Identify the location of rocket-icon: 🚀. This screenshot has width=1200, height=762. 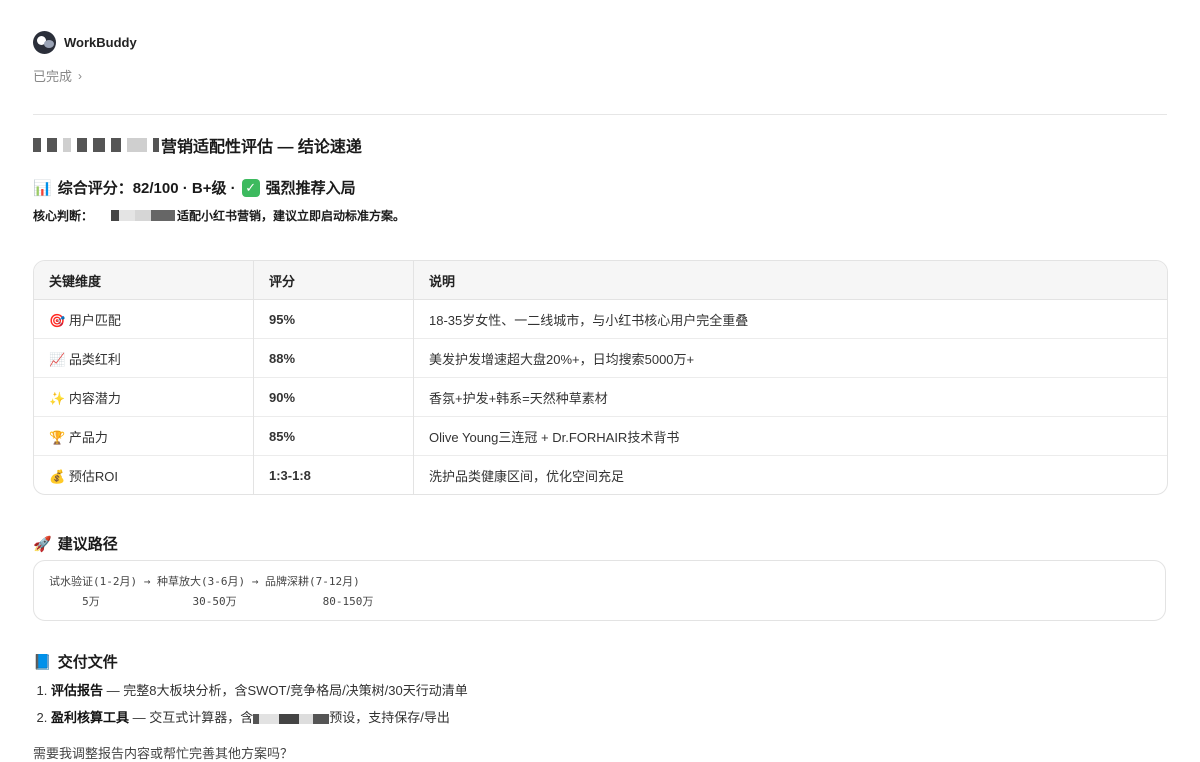
(42, 544).